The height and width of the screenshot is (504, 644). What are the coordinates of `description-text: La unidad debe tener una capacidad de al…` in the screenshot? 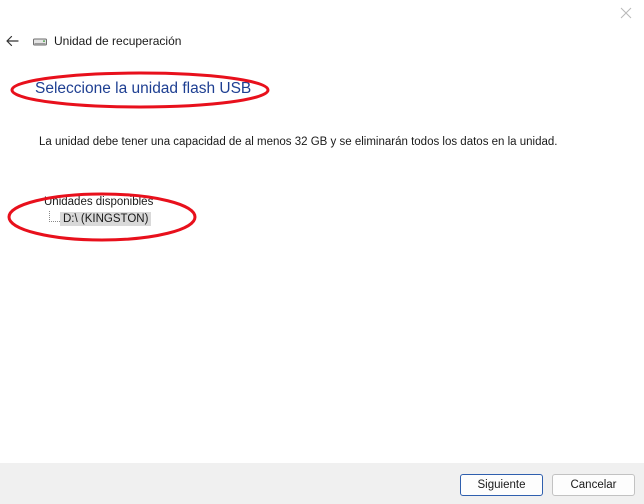 It's located at (298, 142).